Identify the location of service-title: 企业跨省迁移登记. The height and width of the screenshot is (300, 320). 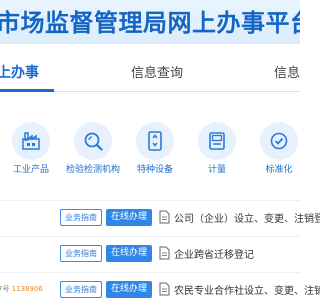
(214, 253).